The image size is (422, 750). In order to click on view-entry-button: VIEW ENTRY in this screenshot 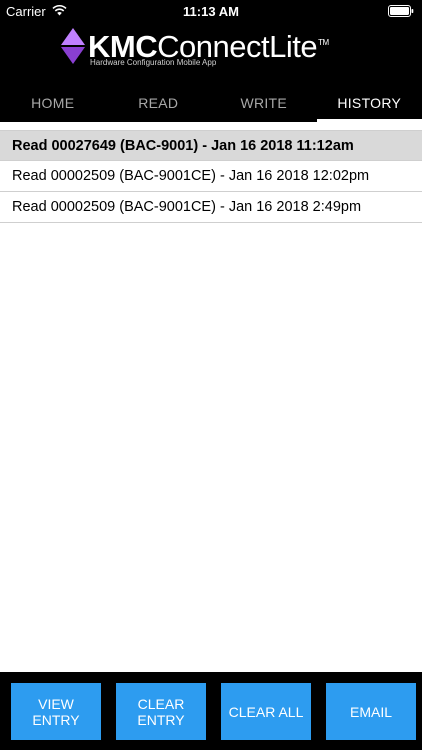, I will do `click(56, 711)`.